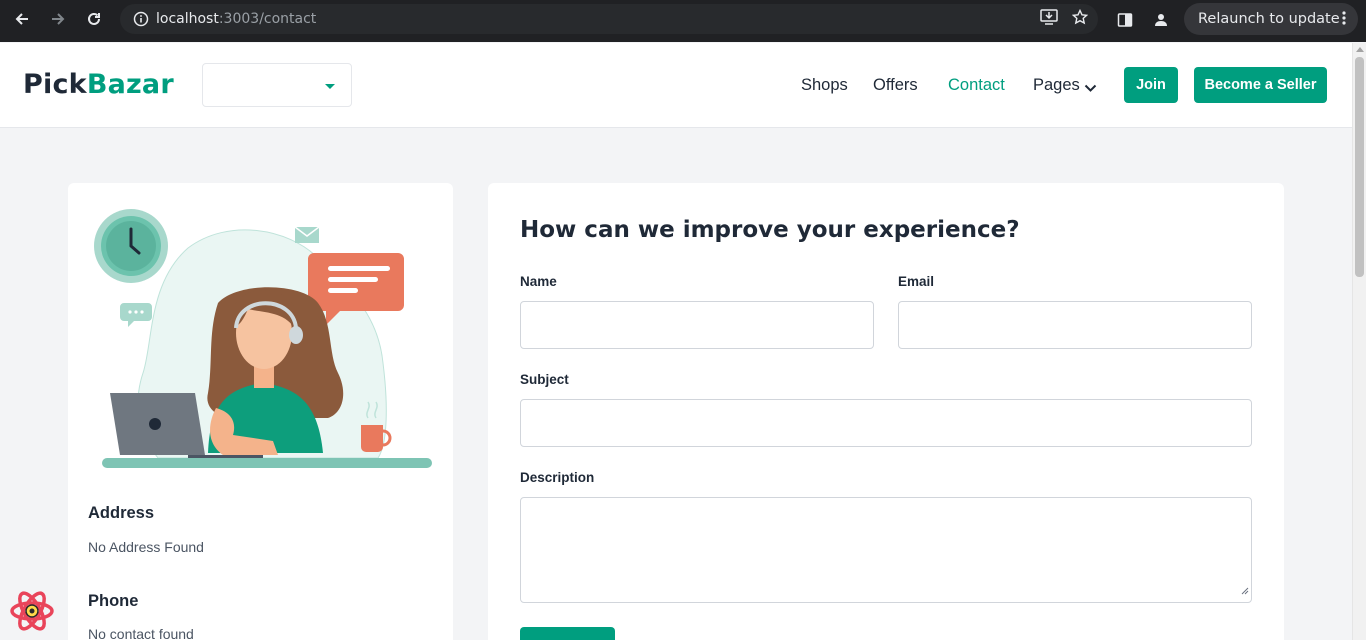 The image size is (1366, 640). I want to click on phone-value: No contact found, so click(141, 633).